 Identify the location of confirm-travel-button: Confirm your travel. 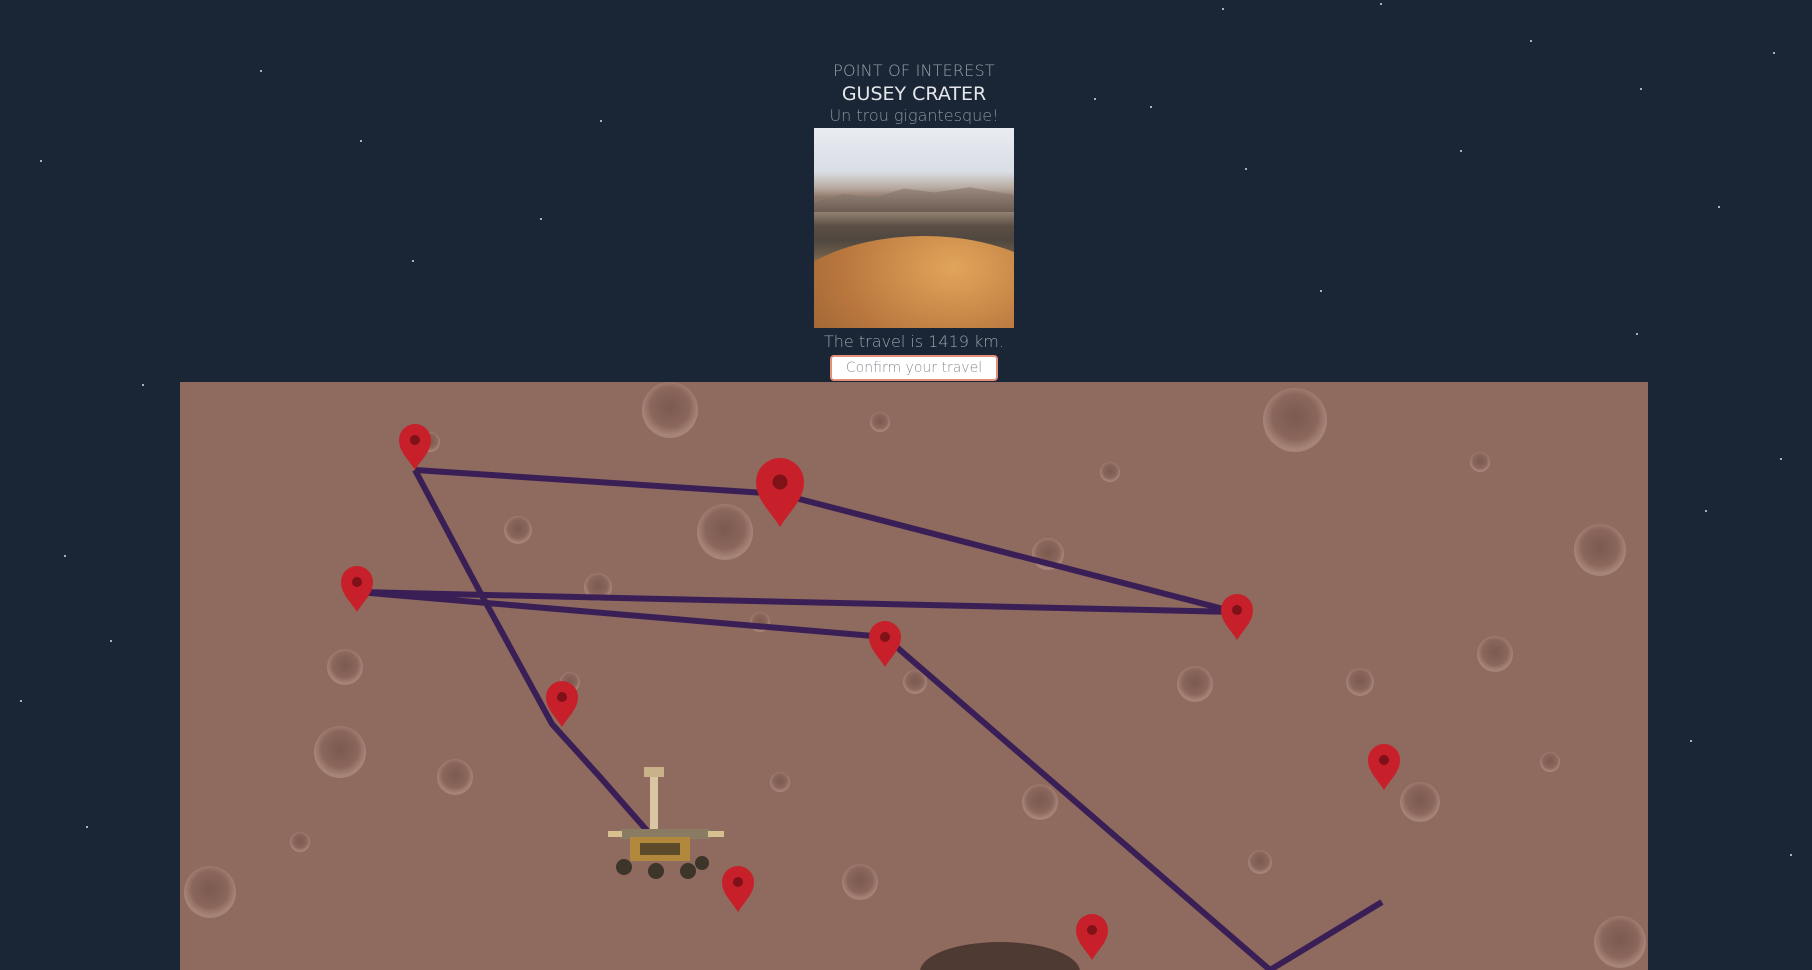
(914, 368).